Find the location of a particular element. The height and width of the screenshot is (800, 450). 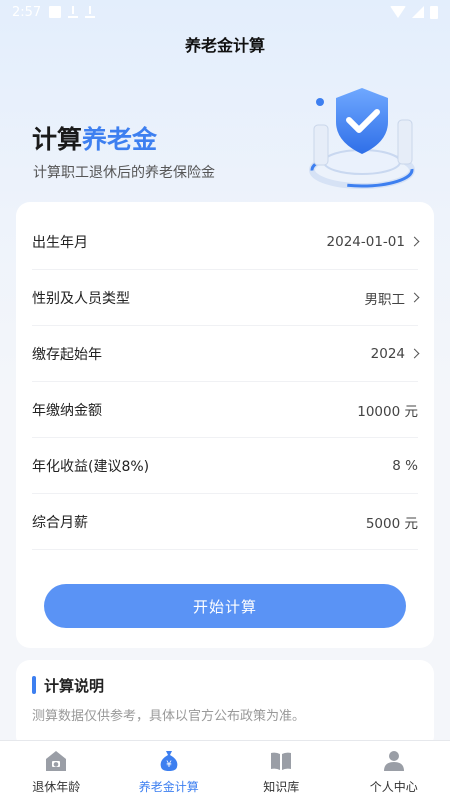

monthly-salary-input: 5000 元 is located at coordinates (392, 522).